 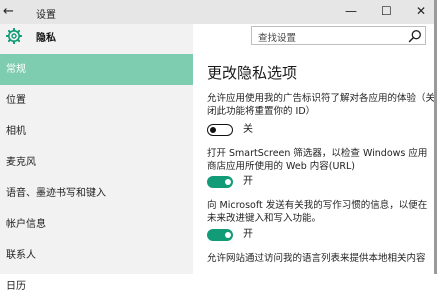 What do you see at coordinates (351, 11) in the screenshot?
I see `minimize-button: —` at bounding box center [351, 11].